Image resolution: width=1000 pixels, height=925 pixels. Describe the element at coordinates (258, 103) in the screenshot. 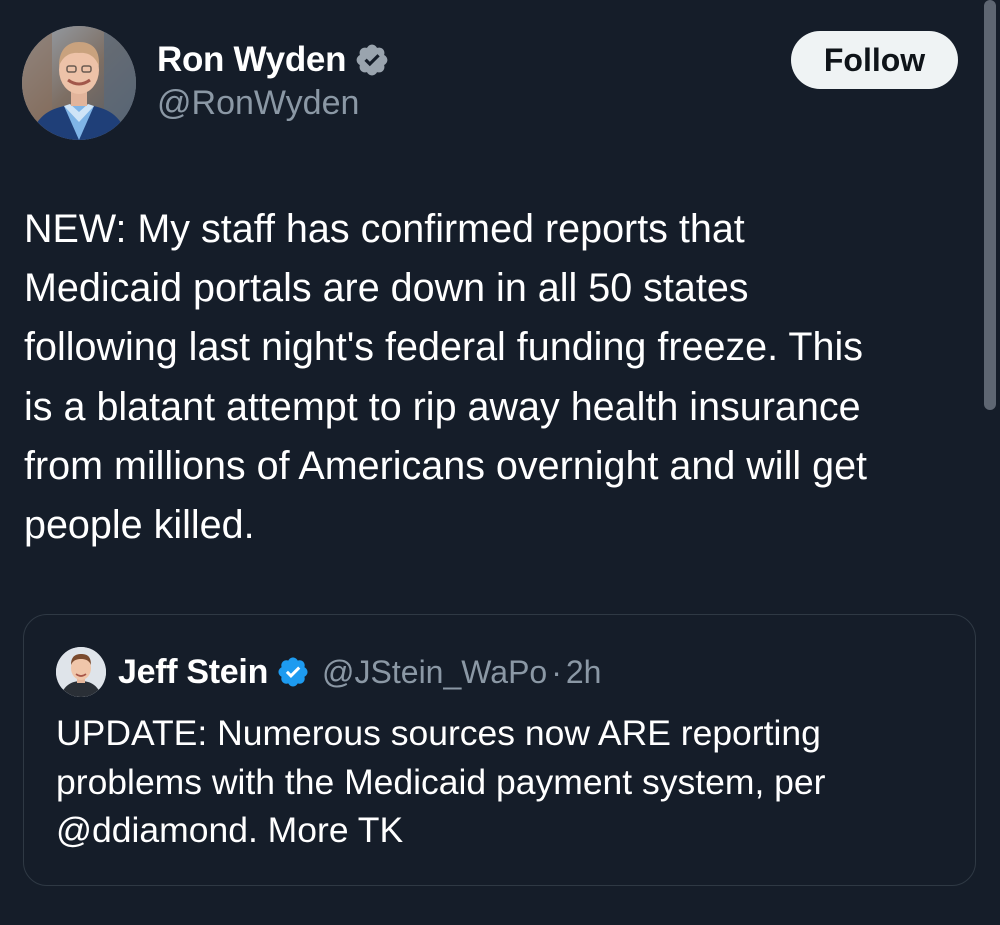

I see `author-handle: @RonWyden` at that location.